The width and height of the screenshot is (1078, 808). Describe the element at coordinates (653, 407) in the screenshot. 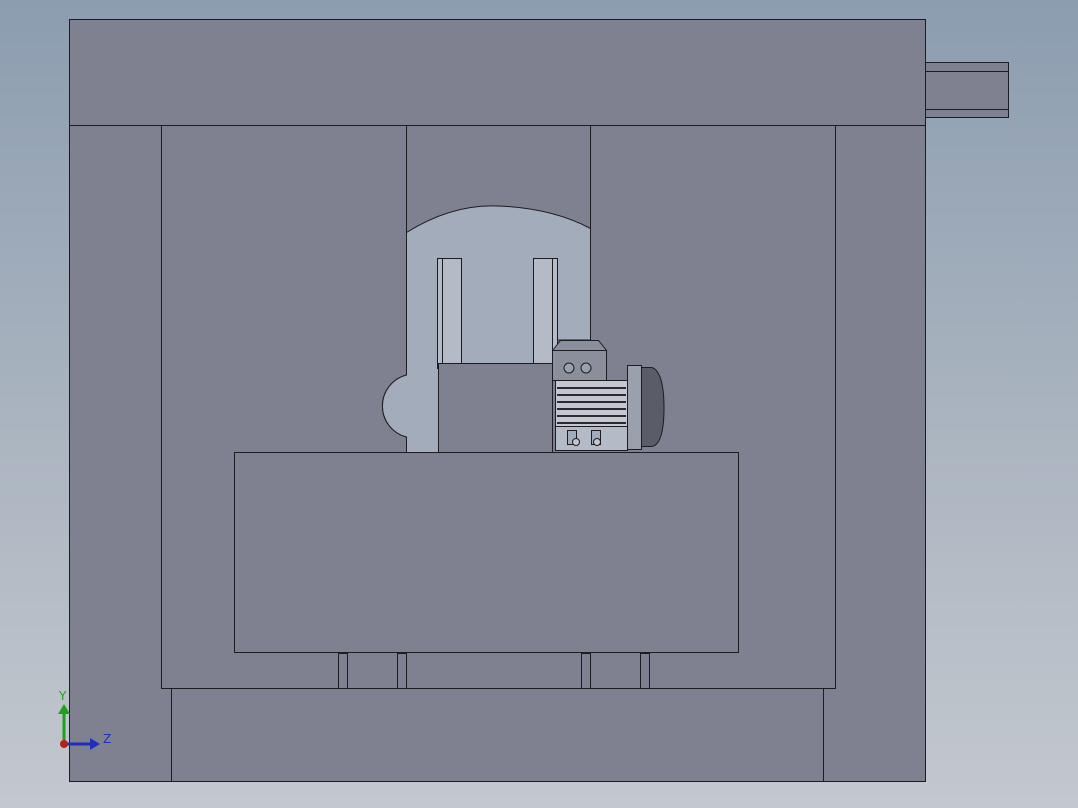

I see `motor-fan-cowl` at that location.